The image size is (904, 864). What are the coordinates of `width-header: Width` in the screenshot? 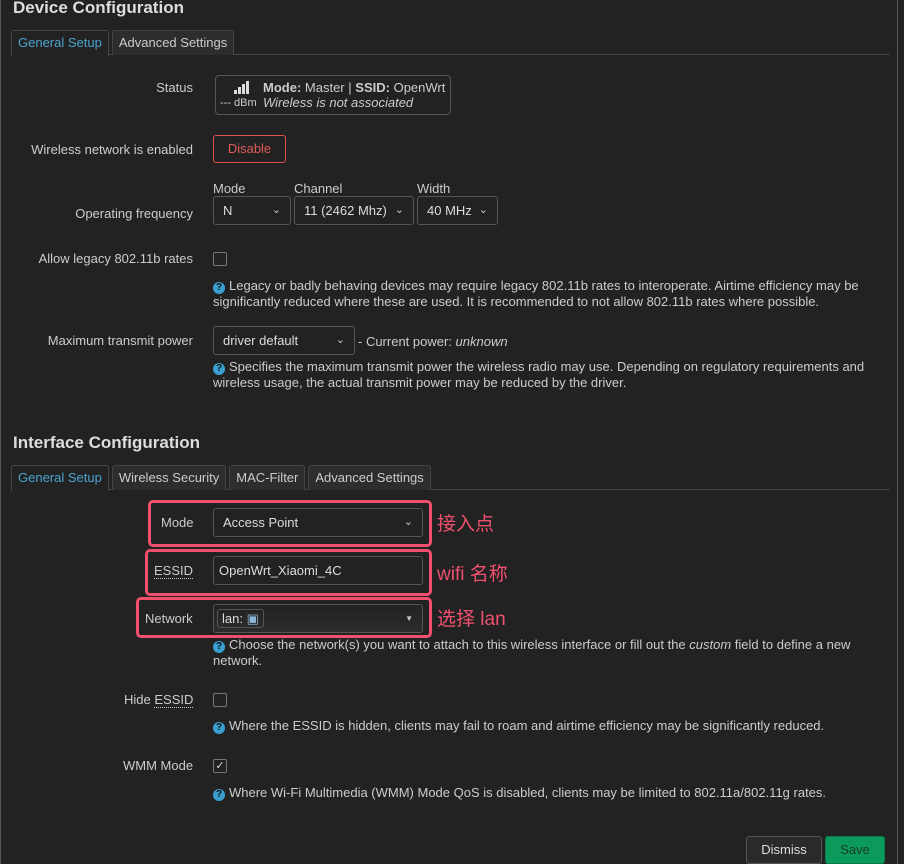 It's located at (434, 188).